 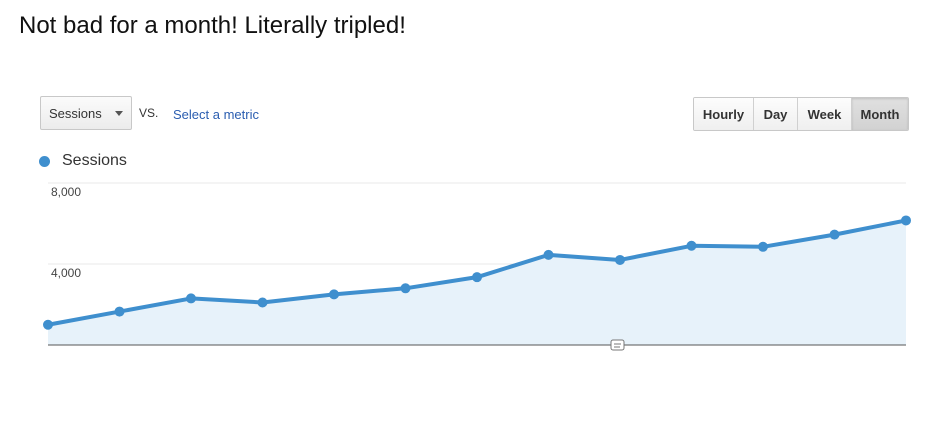 I want to click on y-tick-label: 8,000, so click(x=66, y=192).